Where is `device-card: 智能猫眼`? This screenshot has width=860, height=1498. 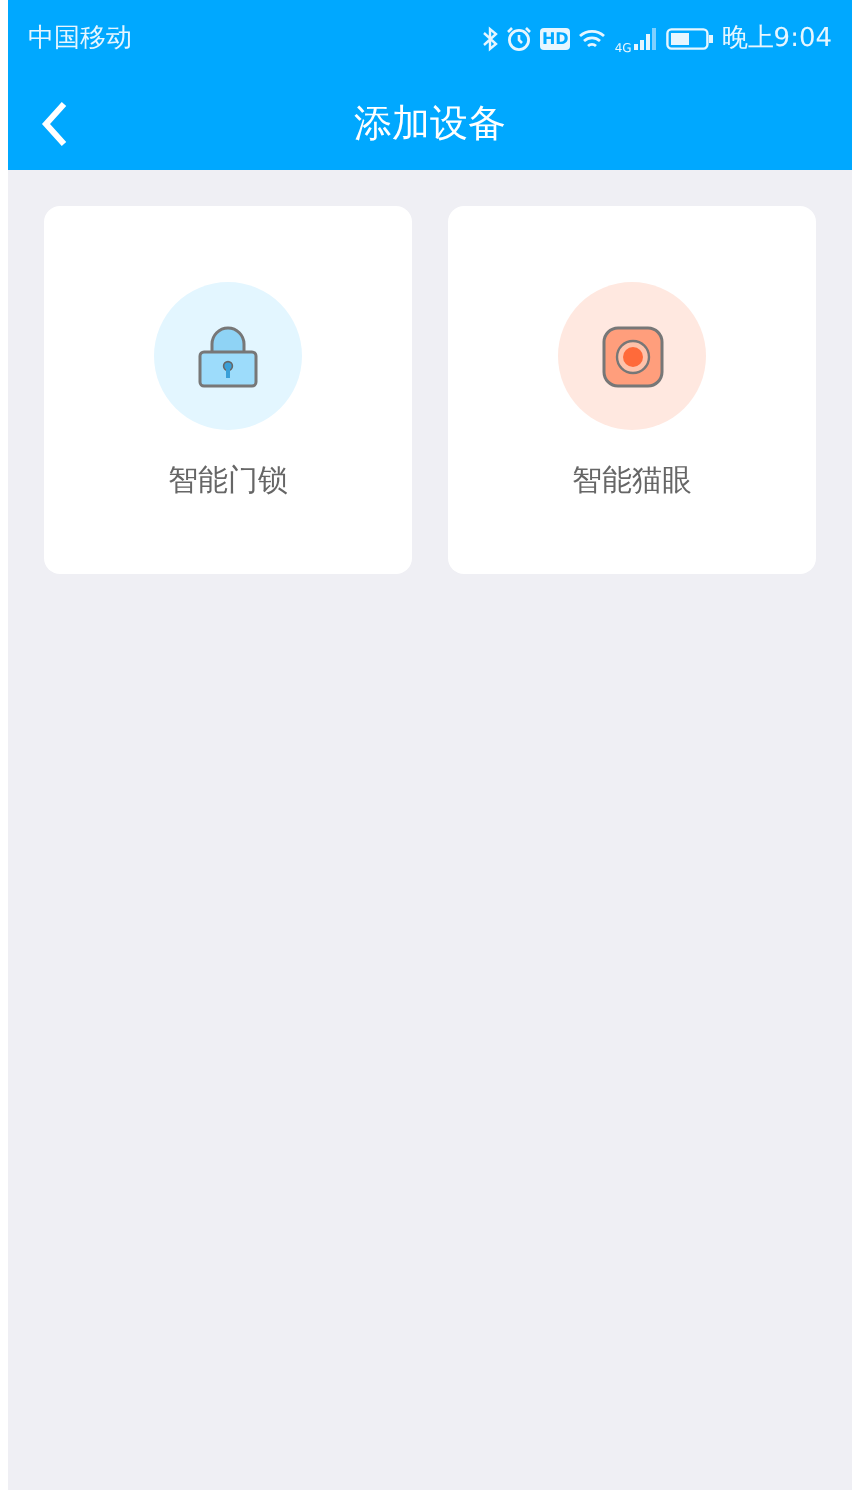 device-card: 智能猫眼 is located at coordinates (632, 390).